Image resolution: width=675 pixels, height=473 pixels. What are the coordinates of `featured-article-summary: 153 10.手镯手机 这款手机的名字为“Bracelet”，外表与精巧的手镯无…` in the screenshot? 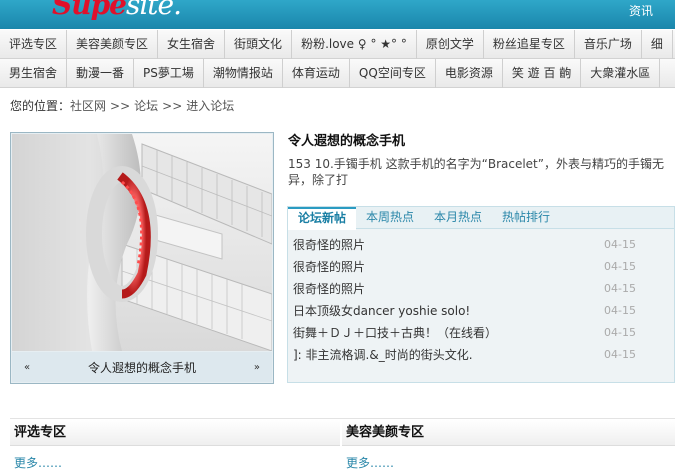 It's located at (476, 172).